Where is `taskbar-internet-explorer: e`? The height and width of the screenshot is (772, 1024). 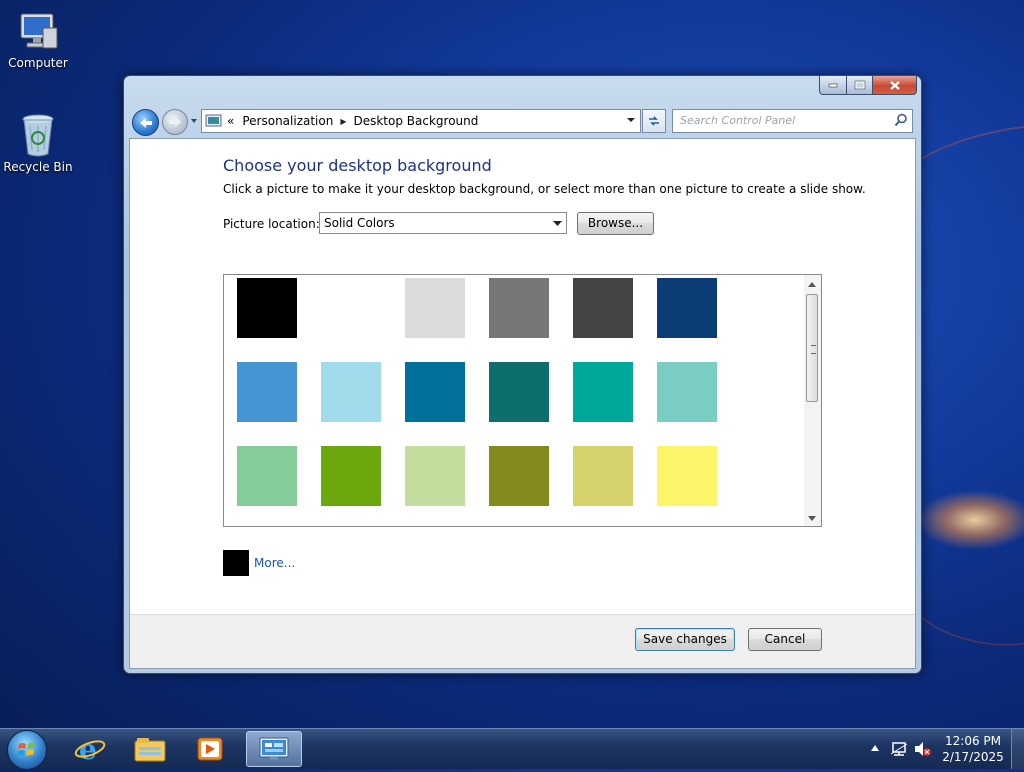 taskbar-internet-explorer: e is located at coordinates (90, 749).